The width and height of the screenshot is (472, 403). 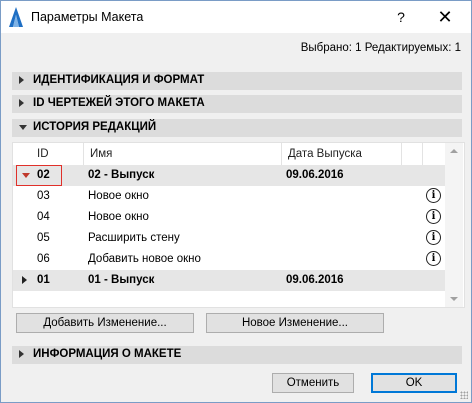 I want to click on section-revision-history: ИСТОРИЯ РЕДАКЦИЙ, so click(x=237, y=128).